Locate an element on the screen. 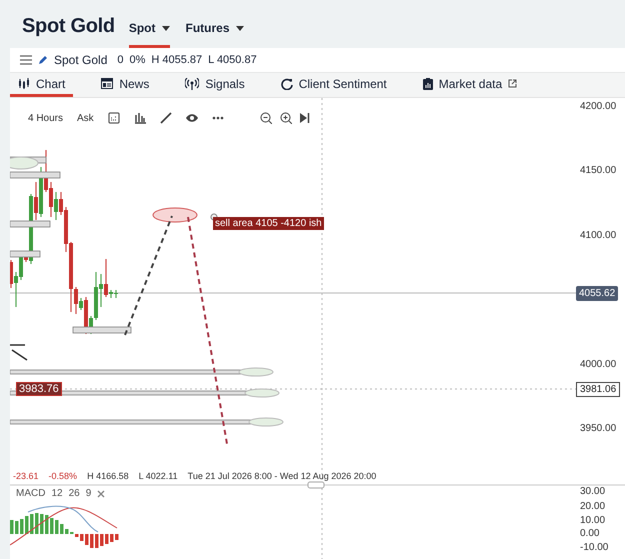  zoom-out-icon is located at coordinates (266, 118).